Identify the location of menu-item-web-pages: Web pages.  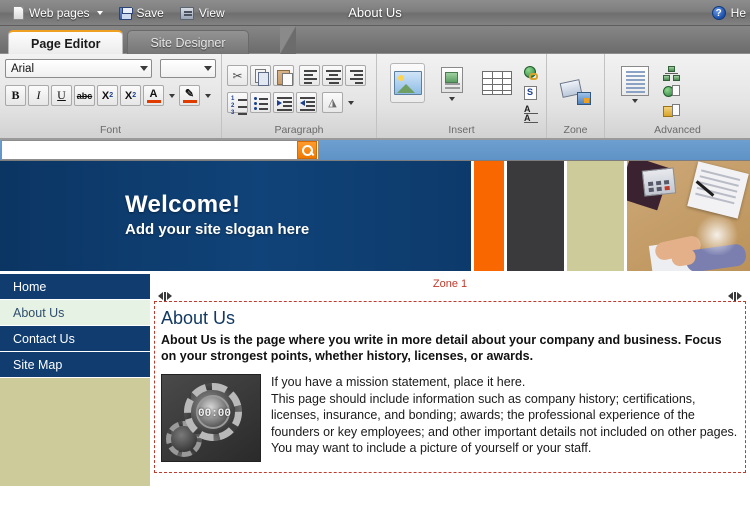
(58, 13).